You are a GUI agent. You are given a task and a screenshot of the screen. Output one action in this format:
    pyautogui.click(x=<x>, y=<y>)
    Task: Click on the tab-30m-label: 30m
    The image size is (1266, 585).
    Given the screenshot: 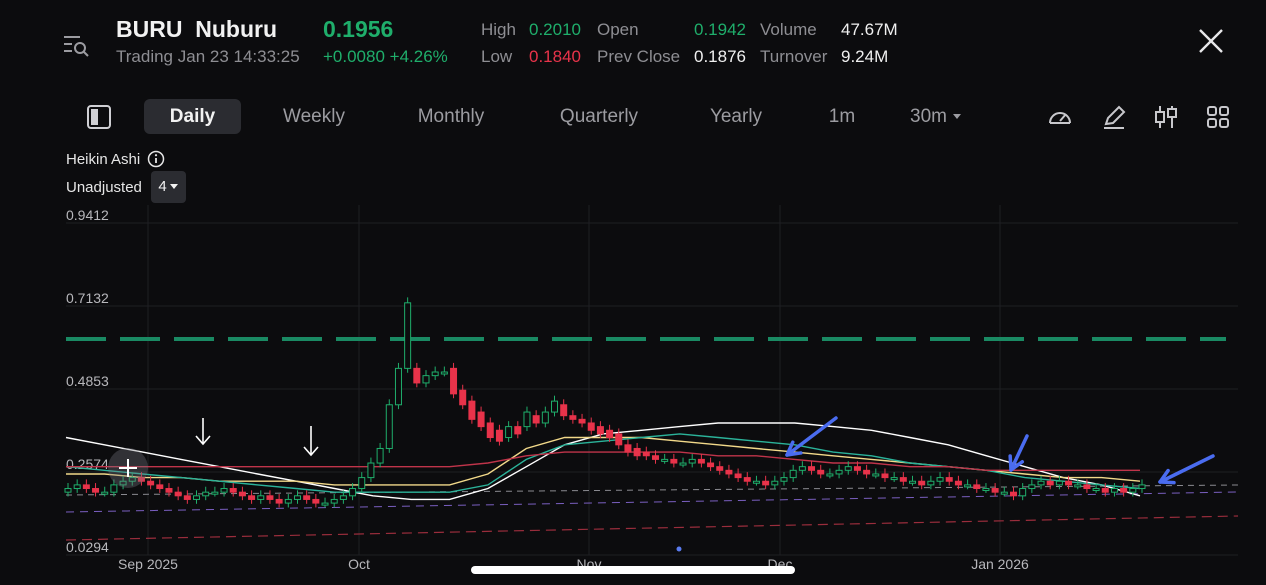 What is the action you would take?
    pyautogui.click(x=928, y=116)
    